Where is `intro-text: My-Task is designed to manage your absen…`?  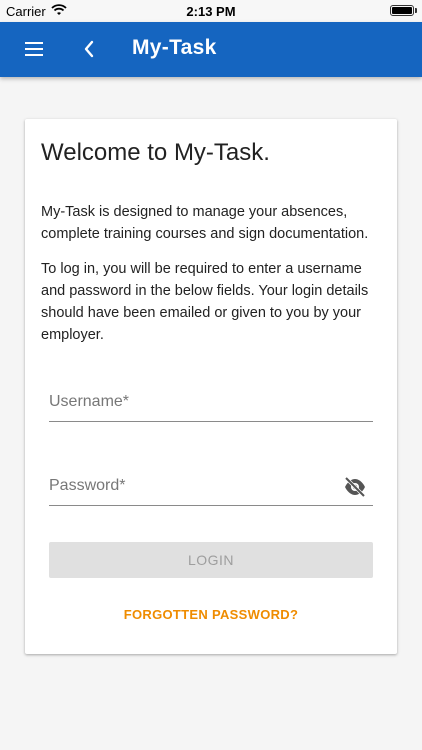 intro-text: My-Task is designed to manage your absen… is located at coordinates (205, 223).